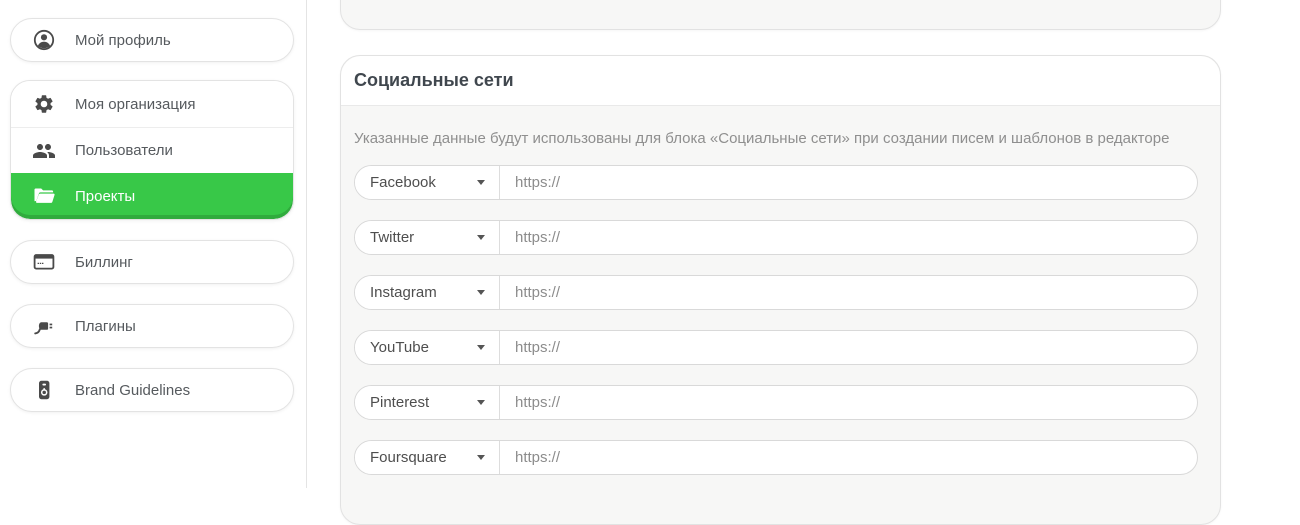  I want to click on network-select-value: Twitter, so click(392, 237).